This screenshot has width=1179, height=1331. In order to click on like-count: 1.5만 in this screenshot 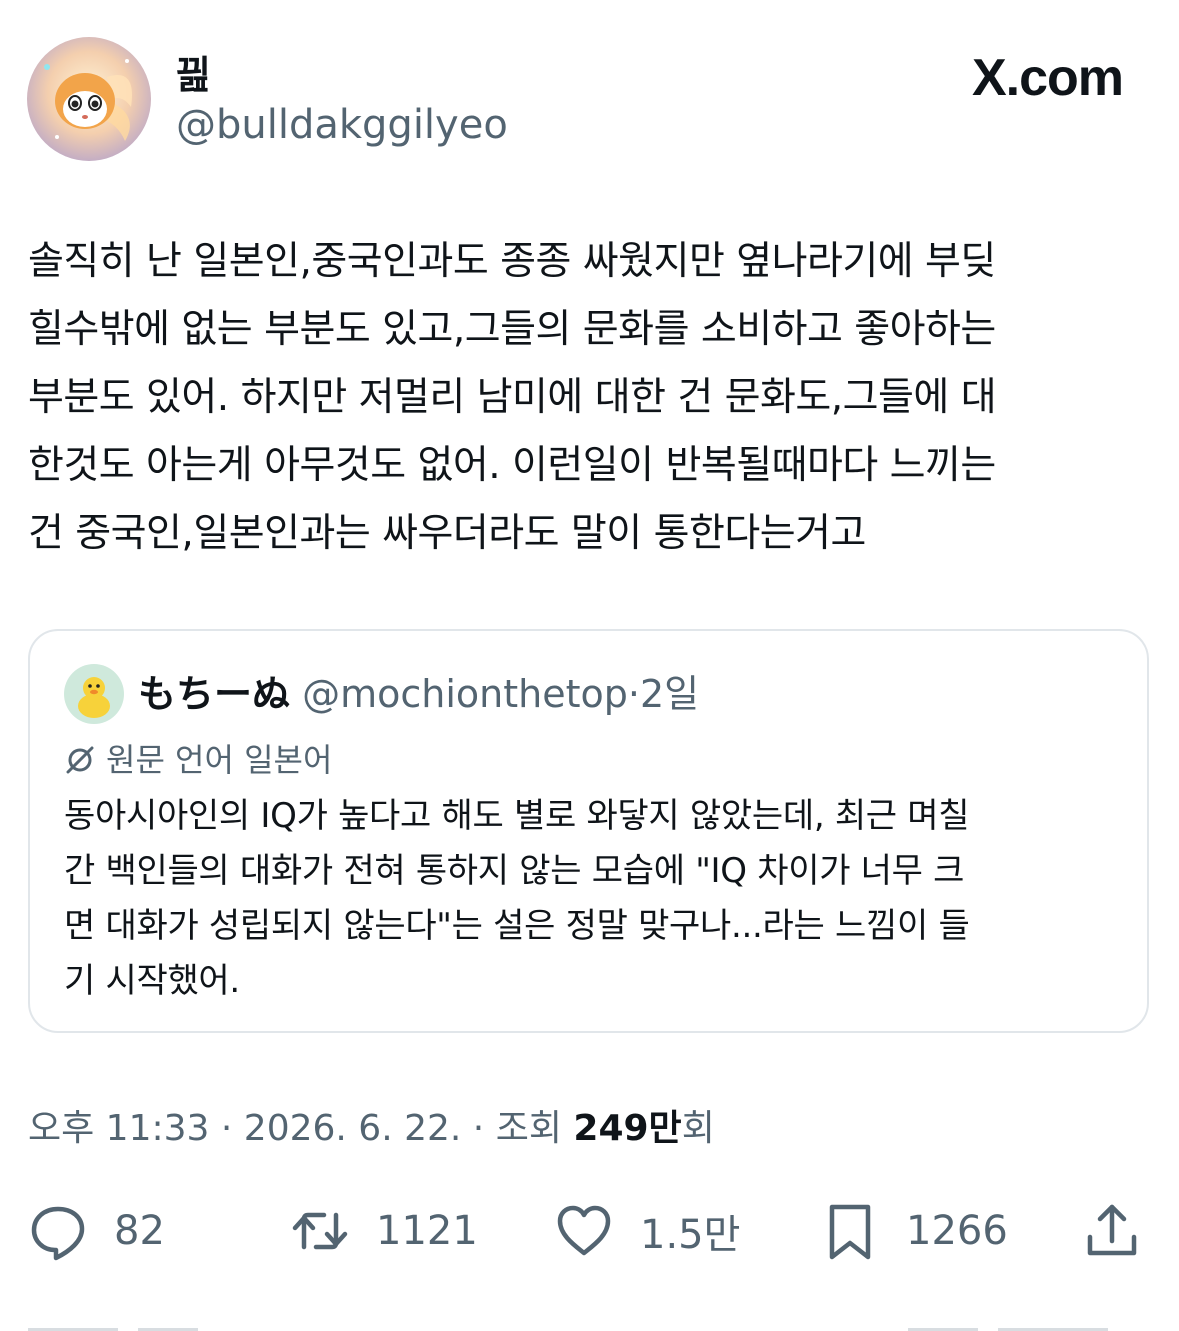, I will do `click(690, 1235)`.